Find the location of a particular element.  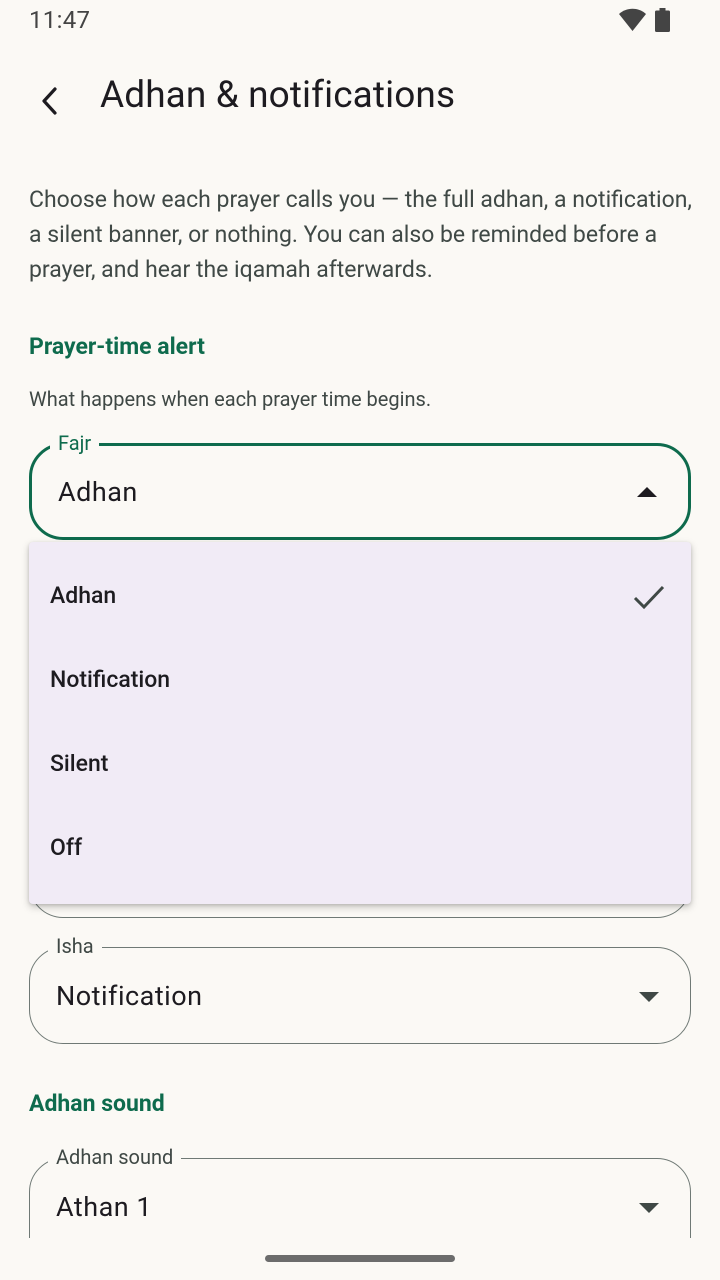

battery-icon is located at coordinates (662, 20).